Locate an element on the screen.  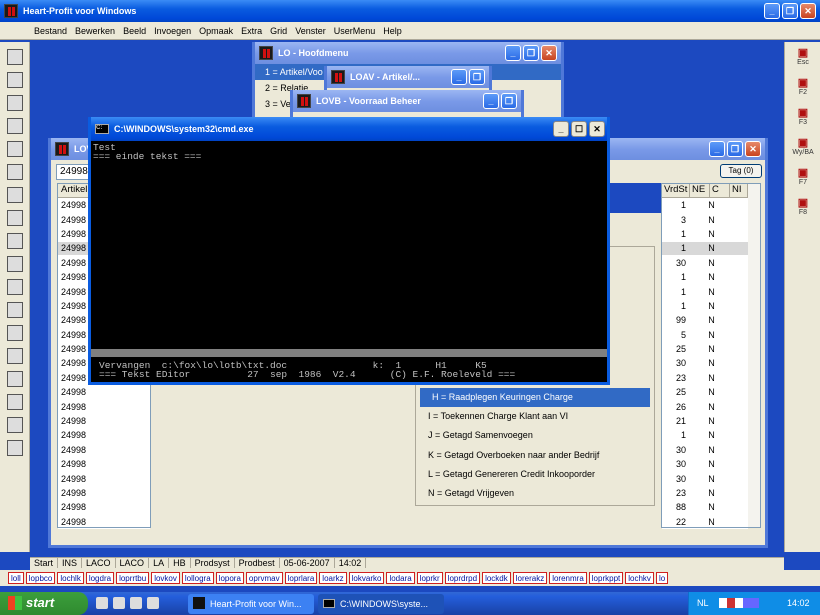
table-row: 21 N is located at coordinates (705, 421).